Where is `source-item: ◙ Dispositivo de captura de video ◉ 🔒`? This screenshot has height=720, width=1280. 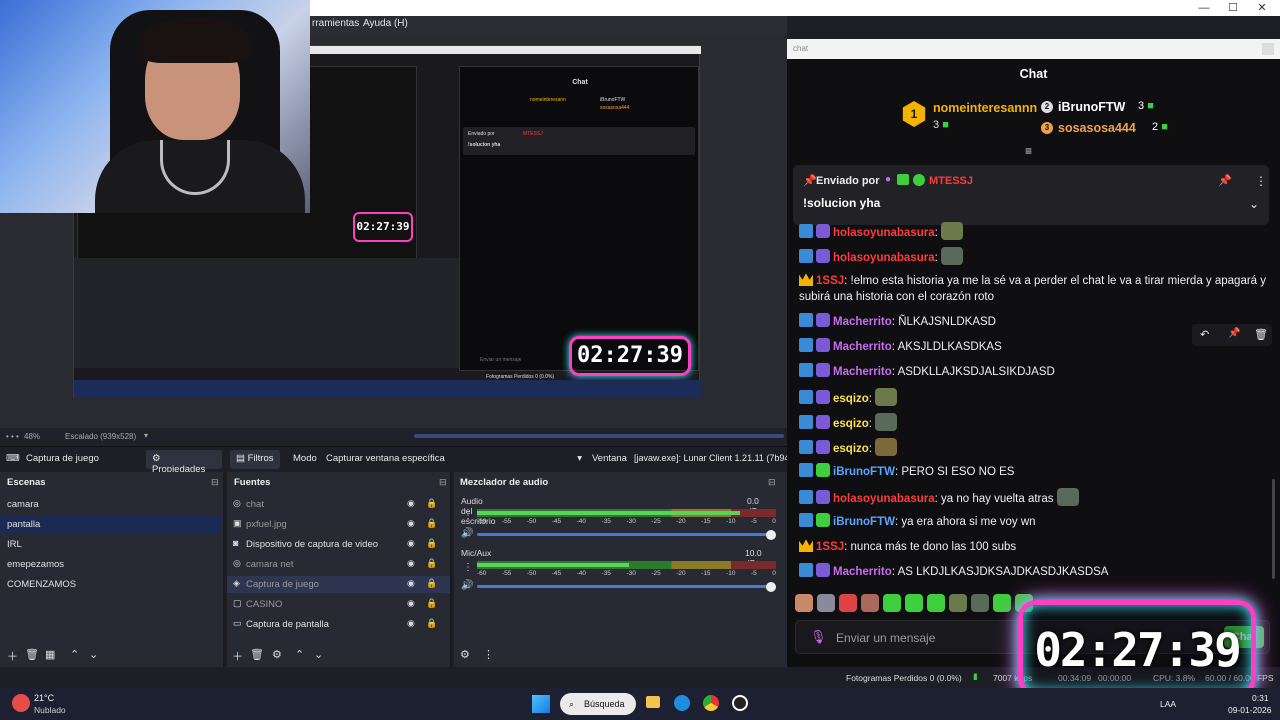
source-item: ◙ Dispositivo de captura de video ◉ 🔒 is located at coordinates (338, 544).